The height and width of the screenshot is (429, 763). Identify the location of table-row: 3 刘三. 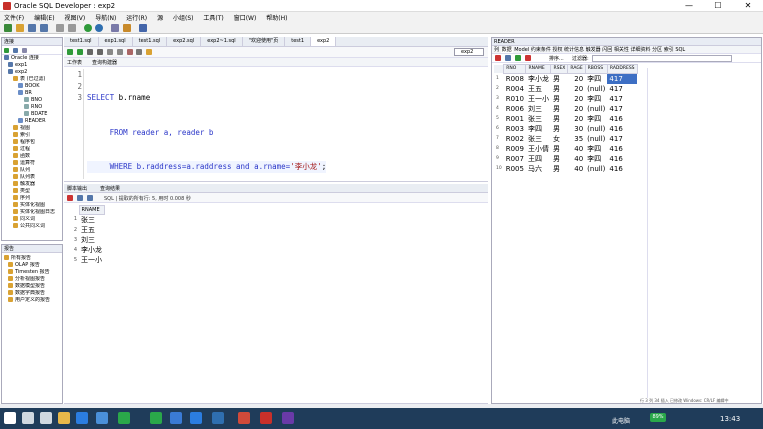
(84, 240).